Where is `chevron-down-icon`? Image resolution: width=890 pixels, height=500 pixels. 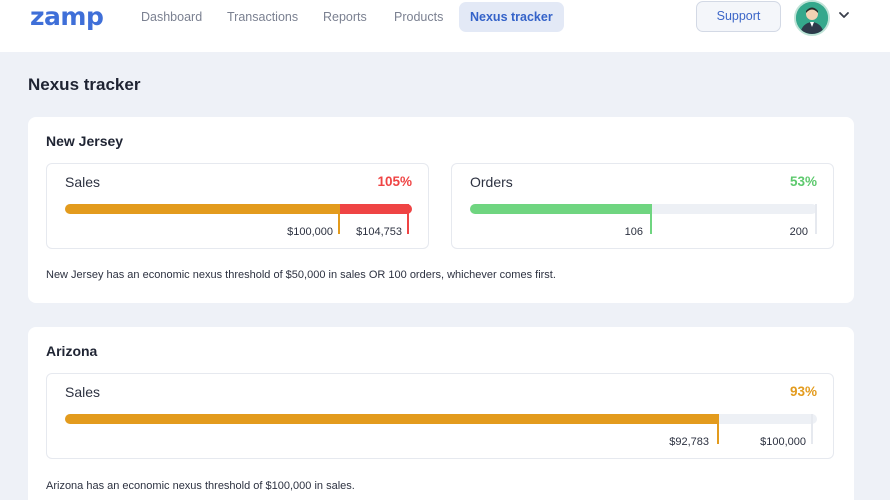
chevron-down-icon is located at coordinates (844, 16).